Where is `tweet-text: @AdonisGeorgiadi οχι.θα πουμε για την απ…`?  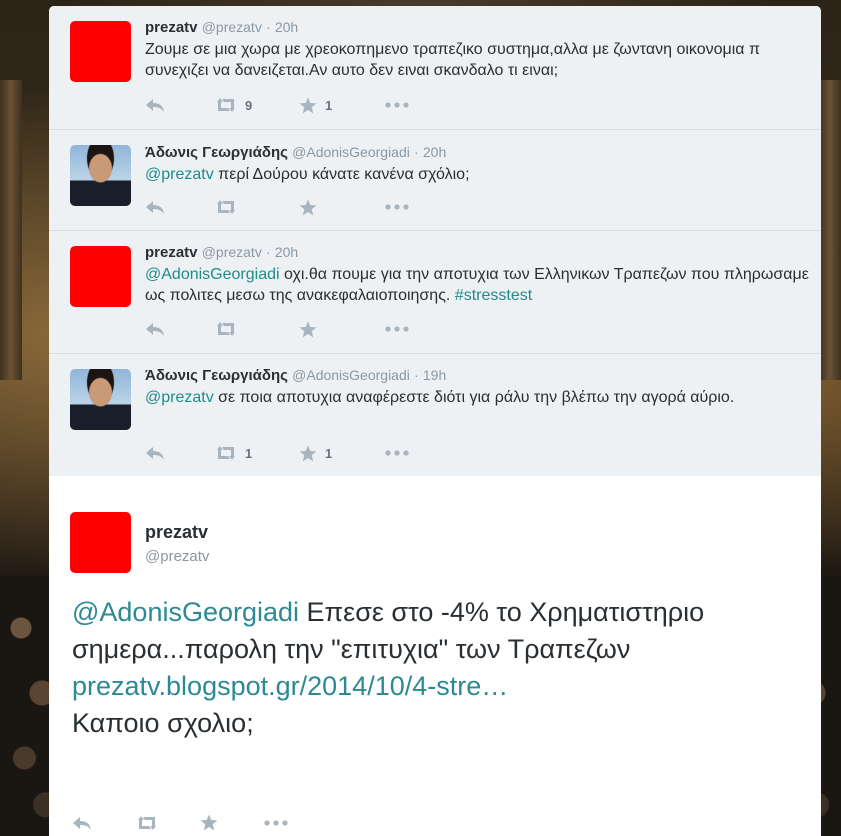 tweet-text: @AdonisGeorgiadi οχι.θα πουμε για την απ… is located at coordinates (477, 285).